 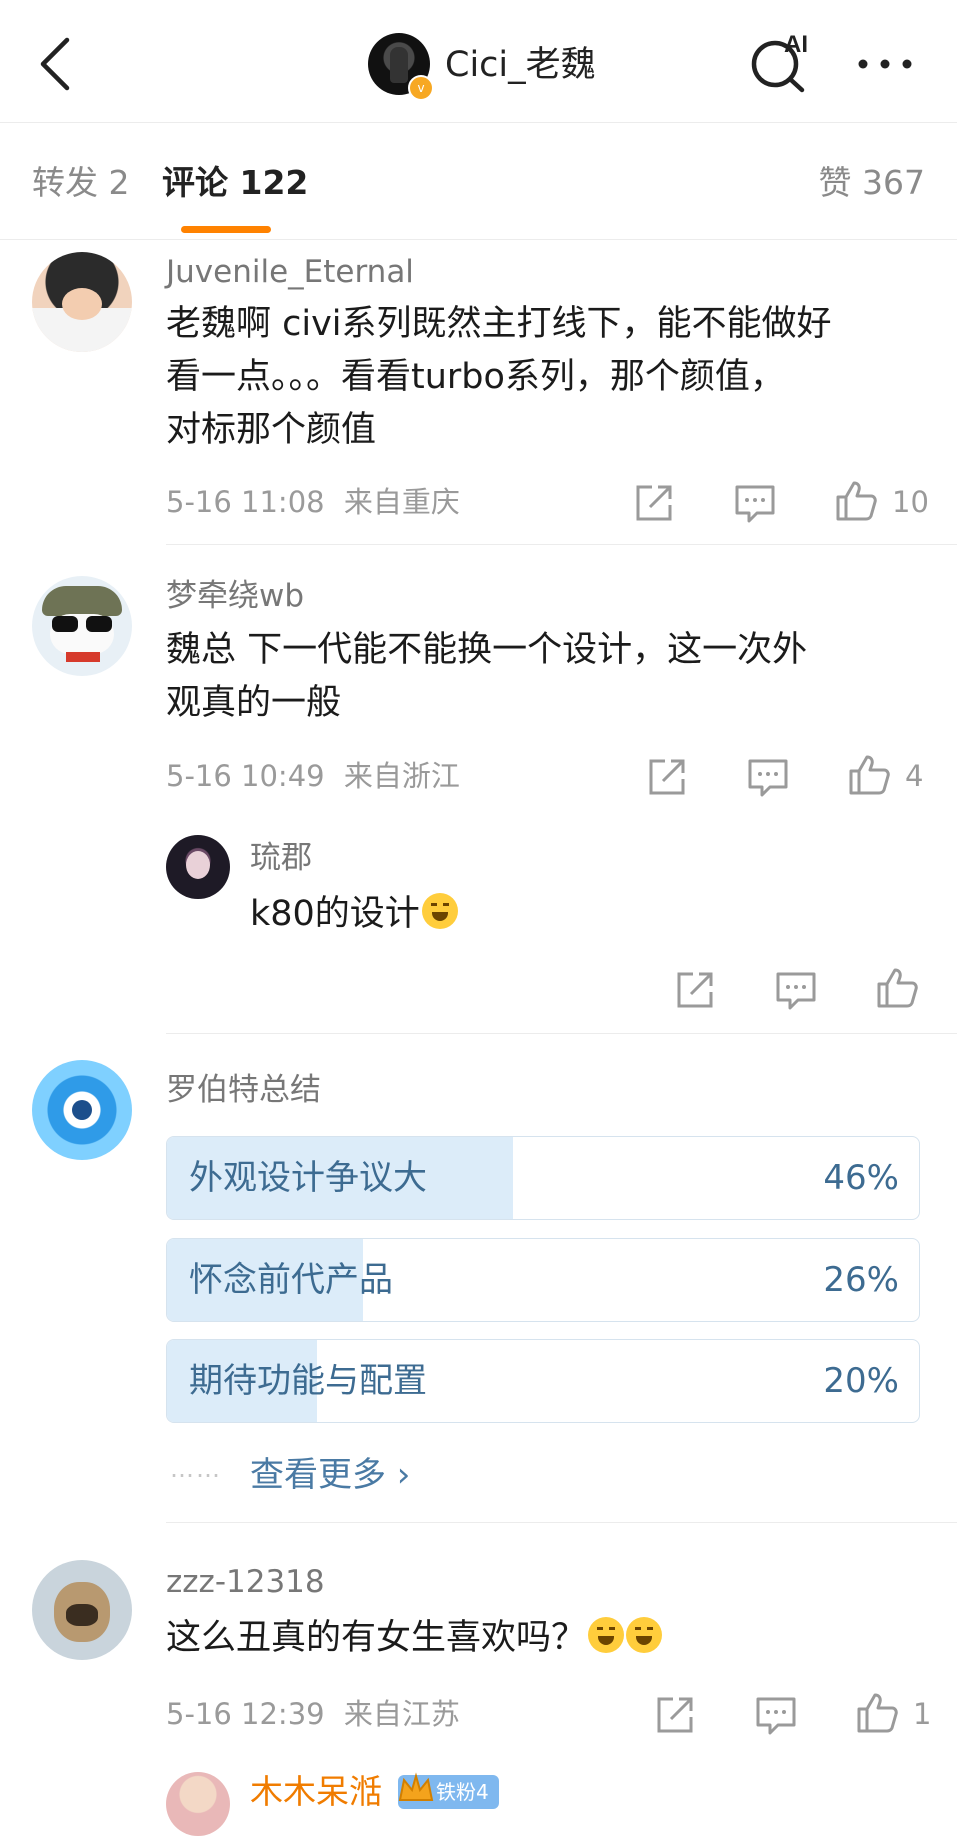 I want to click on author-name: Cici_老魏, so click(x=520, y=65).